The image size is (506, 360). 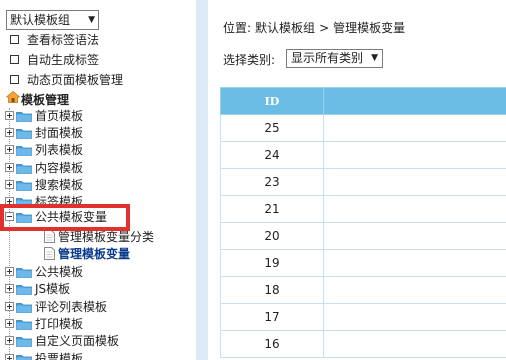 What do you see at coordinates (63, 40) in the screenshot?
I see `nav-link-label: 查看标签语法` at bounding box center [63, 40].